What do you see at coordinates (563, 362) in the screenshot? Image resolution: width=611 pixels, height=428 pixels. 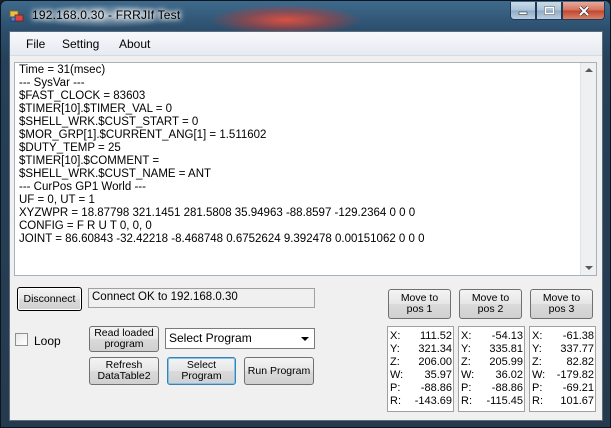 I see `pos-row-z: Z: 82.82` at bounding box center [563, 362].